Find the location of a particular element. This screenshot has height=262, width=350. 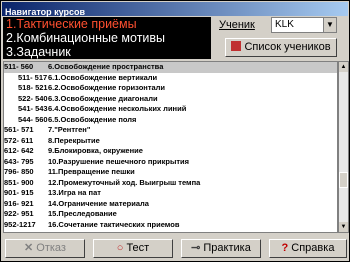

practice-label: Практика is located at coordinates (227, 248).